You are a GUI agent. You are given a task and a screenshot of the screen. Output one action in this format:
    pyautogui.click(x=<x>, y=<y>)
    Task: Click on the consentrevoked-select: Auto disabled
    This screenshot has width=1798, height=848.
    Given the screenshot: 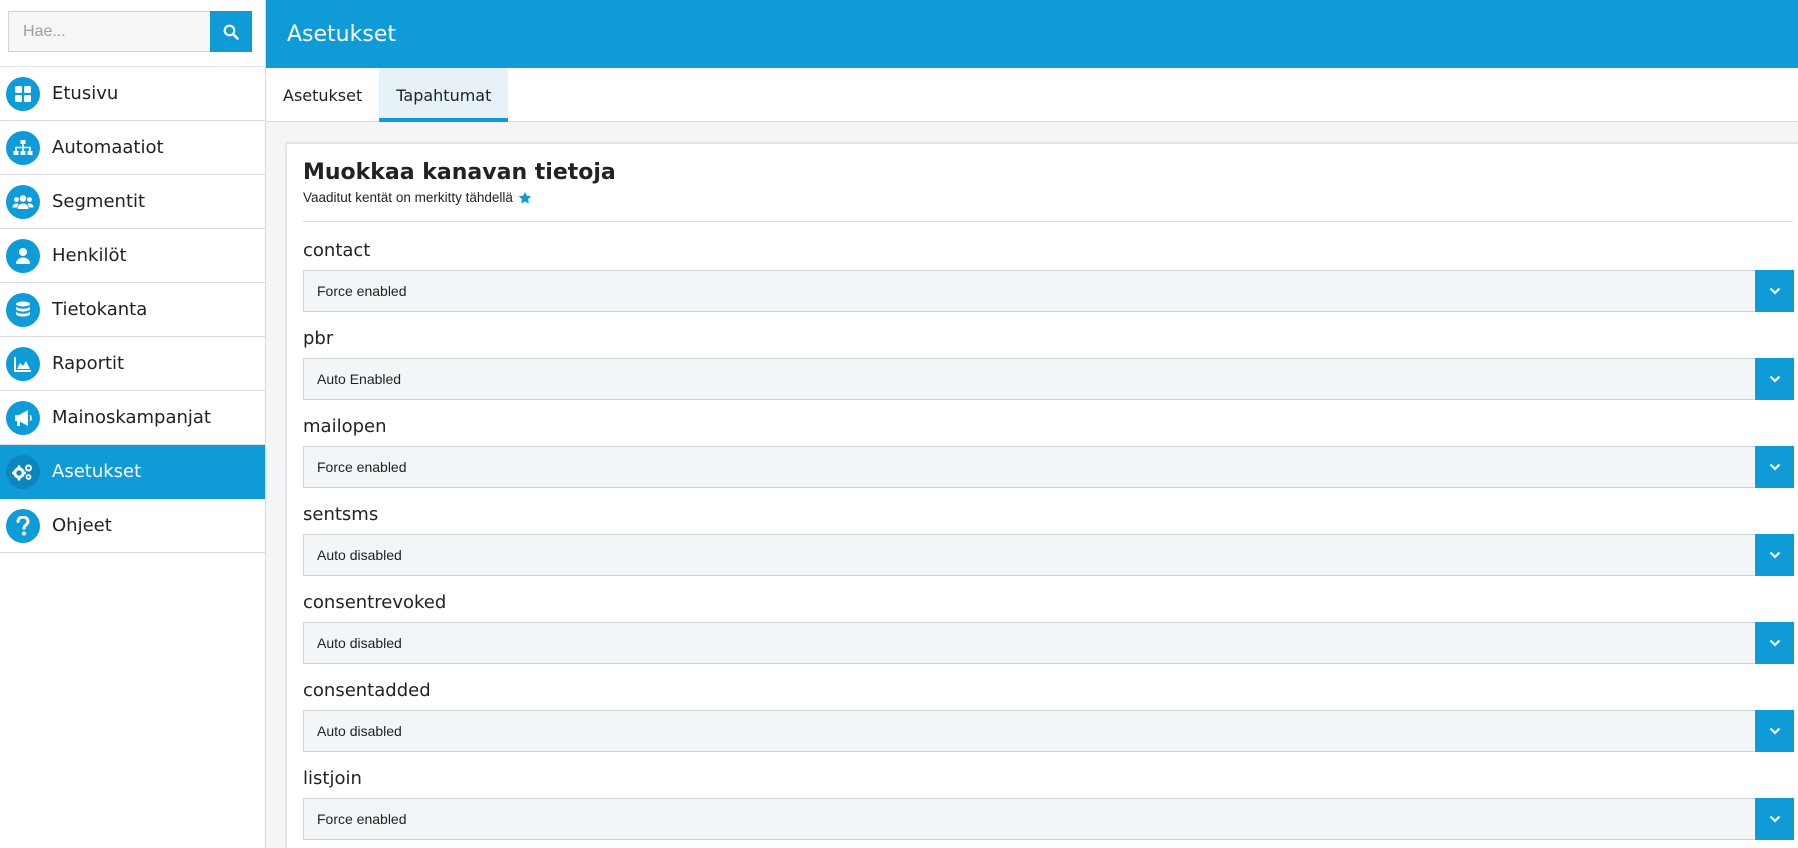 What is the action you would take?
    pyautogui.click(x=1048, y=643)
    